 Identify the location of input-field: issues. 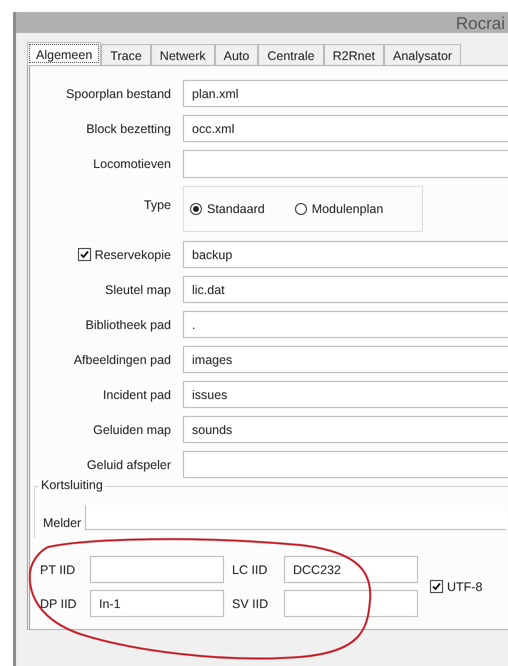
(345, 394).